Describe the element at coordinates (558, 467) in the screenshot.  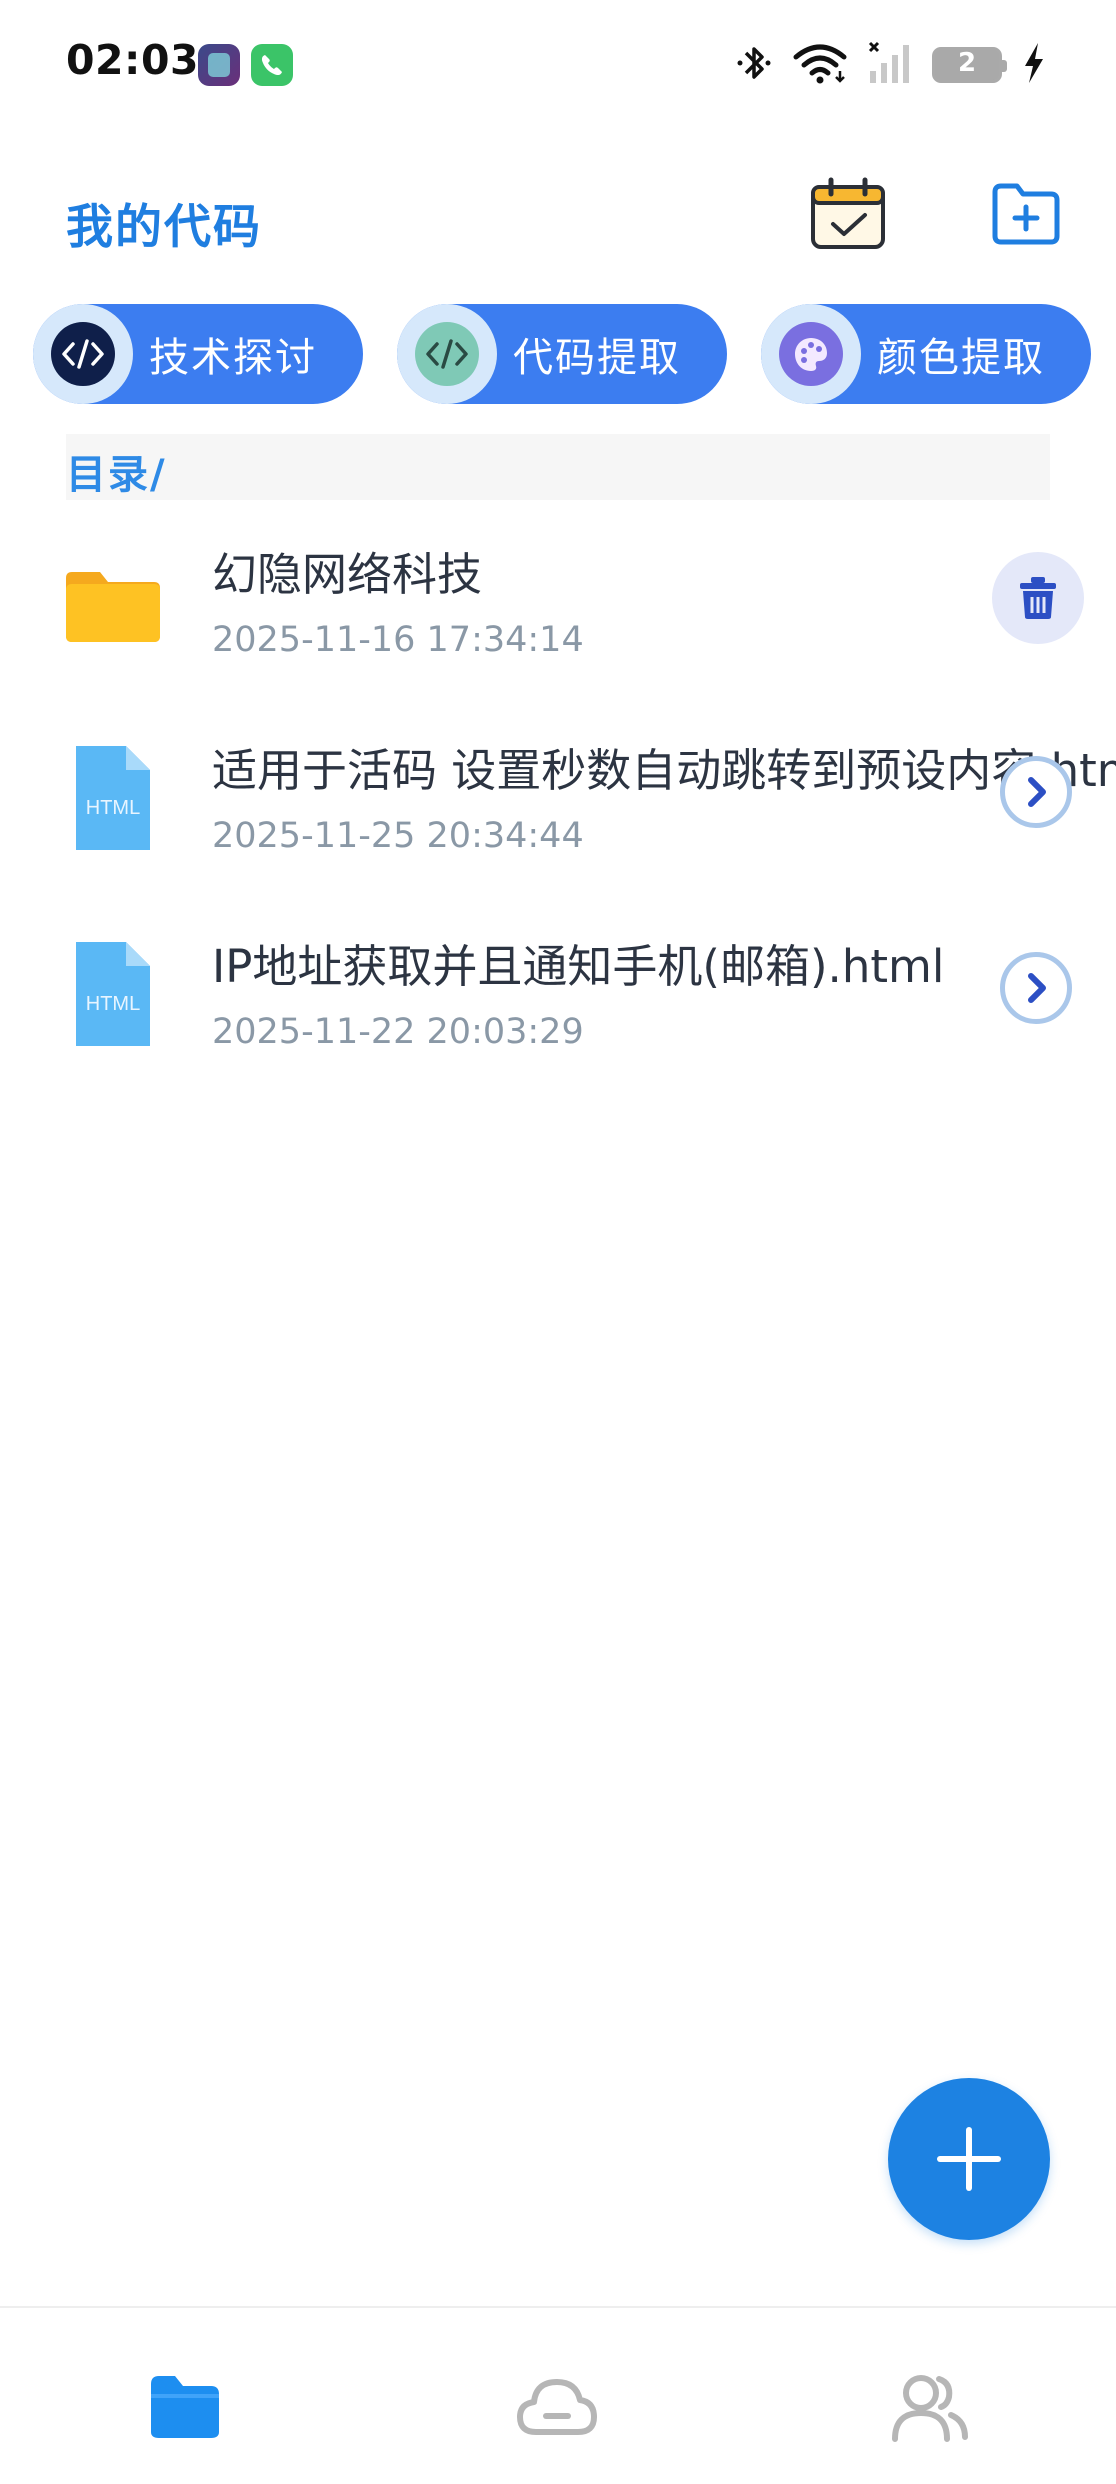
I see `breadcrumb: 目录/` at that location.